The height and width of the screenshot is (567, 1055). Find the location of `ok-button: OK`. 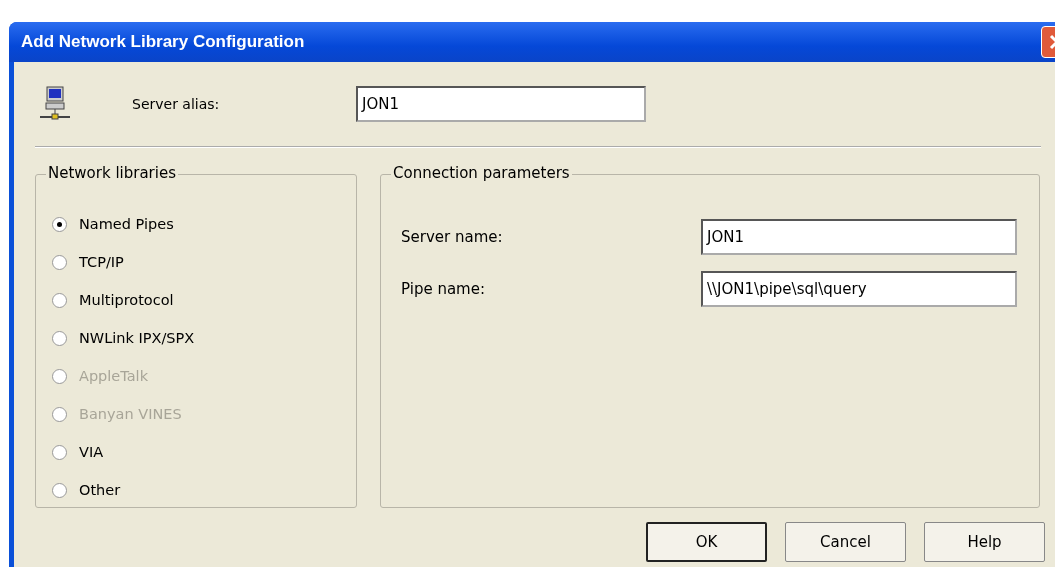

ok-button: OK is located at coordinates (706, 542).